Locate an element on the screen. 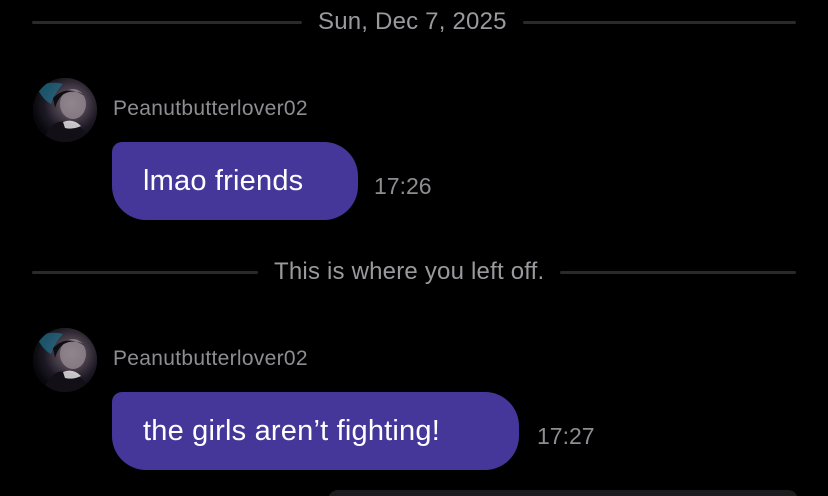  message-bubble: the girls aren’t fighting! is located at coordinates (315, 431).